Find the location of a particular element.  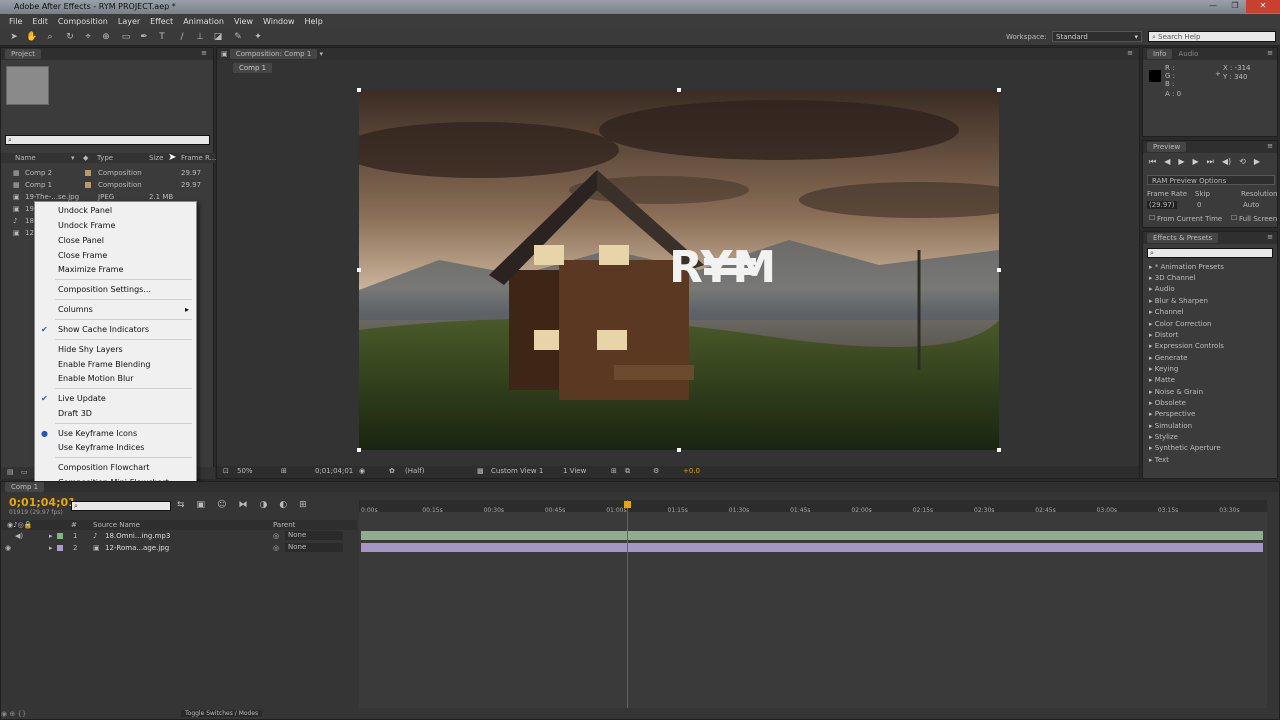

loop-icon: ⟲ is located at coordinates (1242, 162).